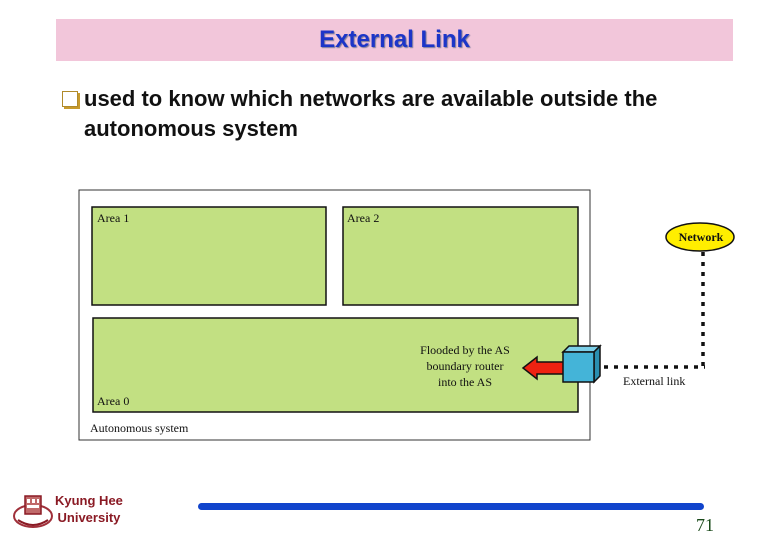 The height and width of the screenshot is (540, 780). Describe the element at coordinates (581, 364) in the screenshot. I see `boundary-router-icon` at that location.